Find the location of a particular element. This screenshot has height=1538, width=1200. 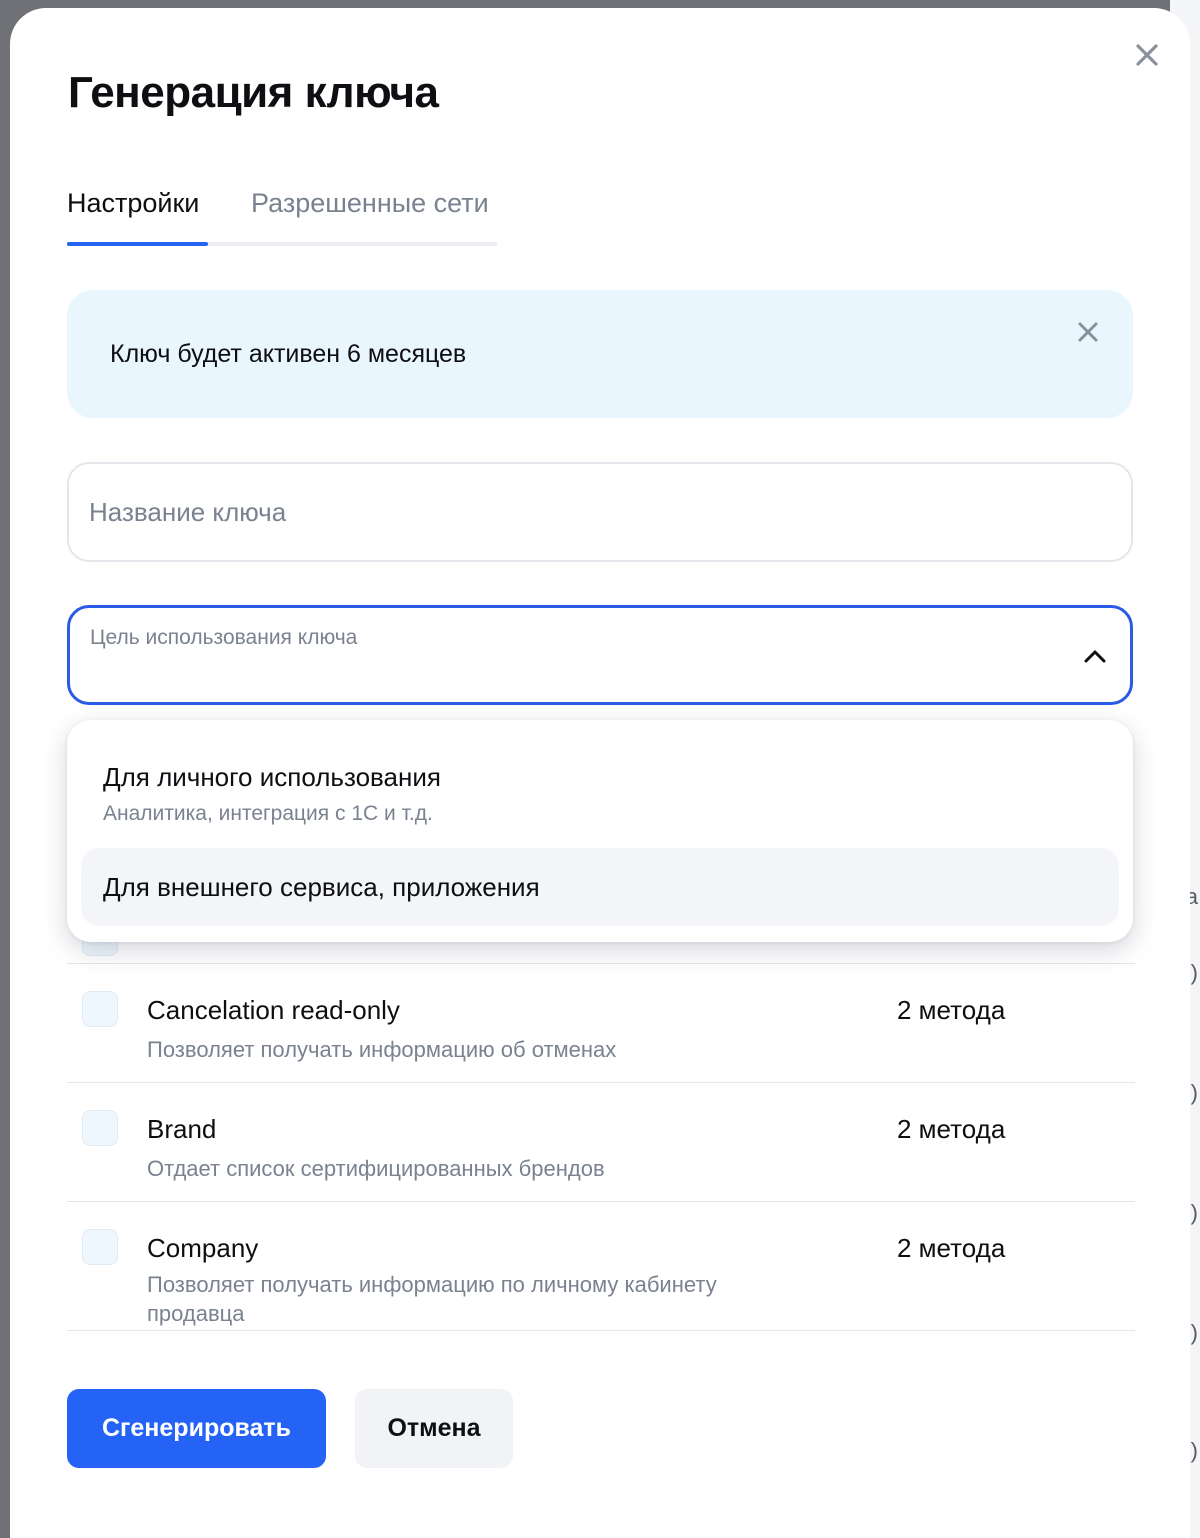

info-banner: Ключ будет активен 6 месяцев is located at coordinates (600, 354).